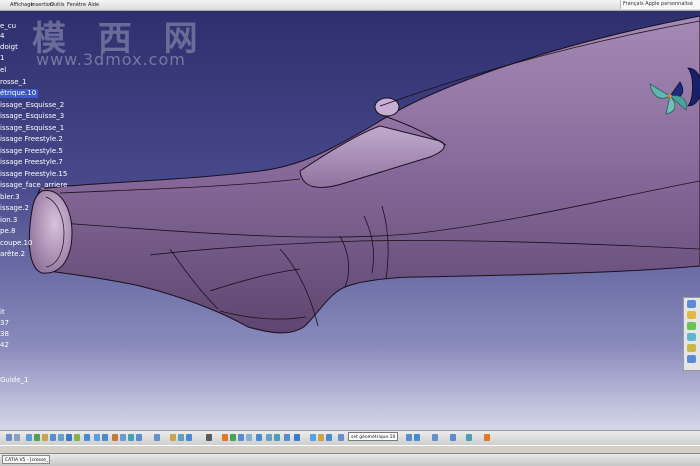 Image resolution: width=700 pixels, height=466 pixels. Describe the element at coordinates (4, 323) in the screenshot. I see `tree-item: 37` at that location.